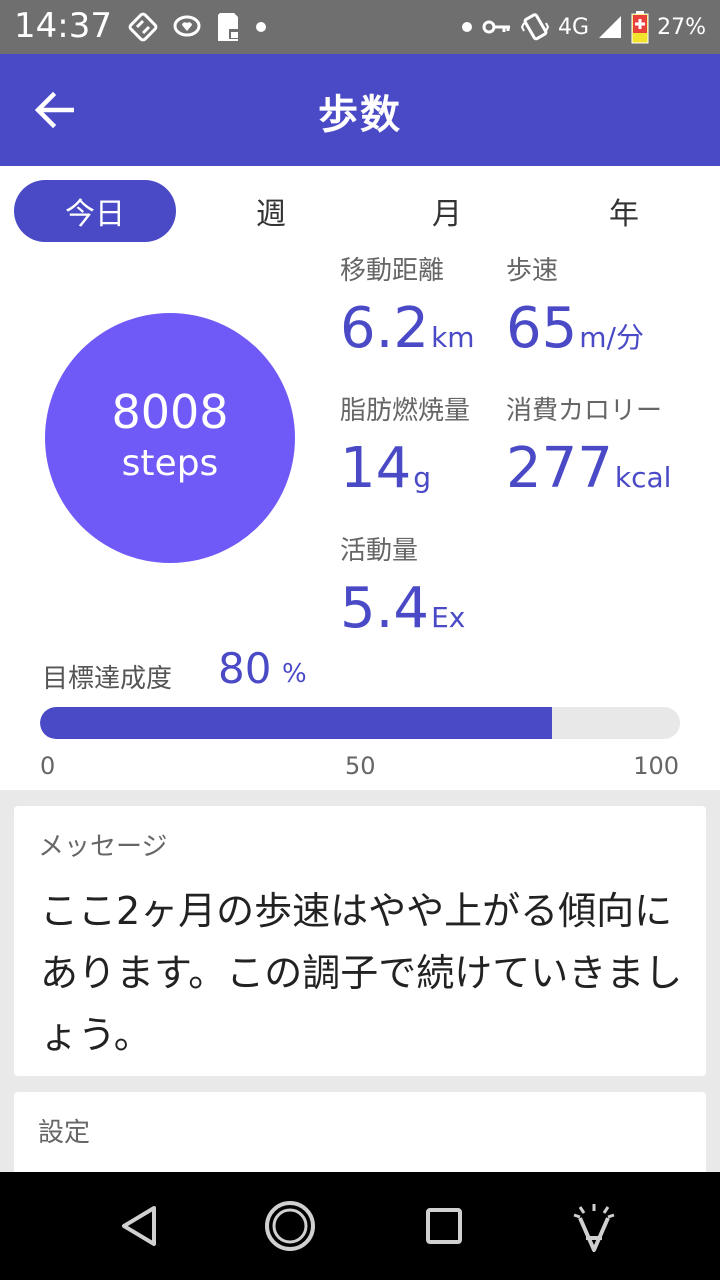 Image resolution: width=720 pixels, height=1280 pixels. What do you see at coordinates (360, 115) in the screenshot?
I see `page-title: 歩数` at bounding box center [360, 115].